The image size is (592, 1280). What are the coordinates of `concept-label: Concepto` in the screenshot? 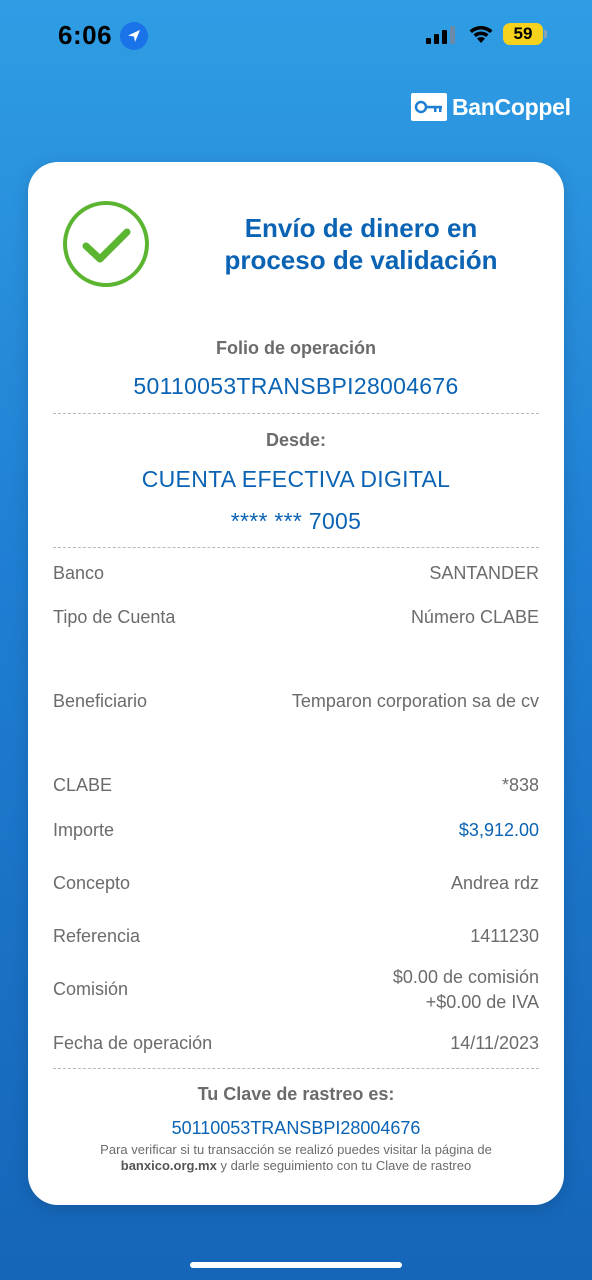 It's located at (92, 883).